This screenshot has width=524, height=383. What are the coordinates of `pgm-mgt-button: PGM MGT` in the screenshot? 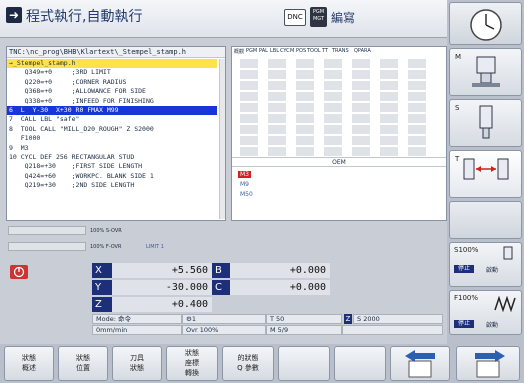 It's located at (318, 17).